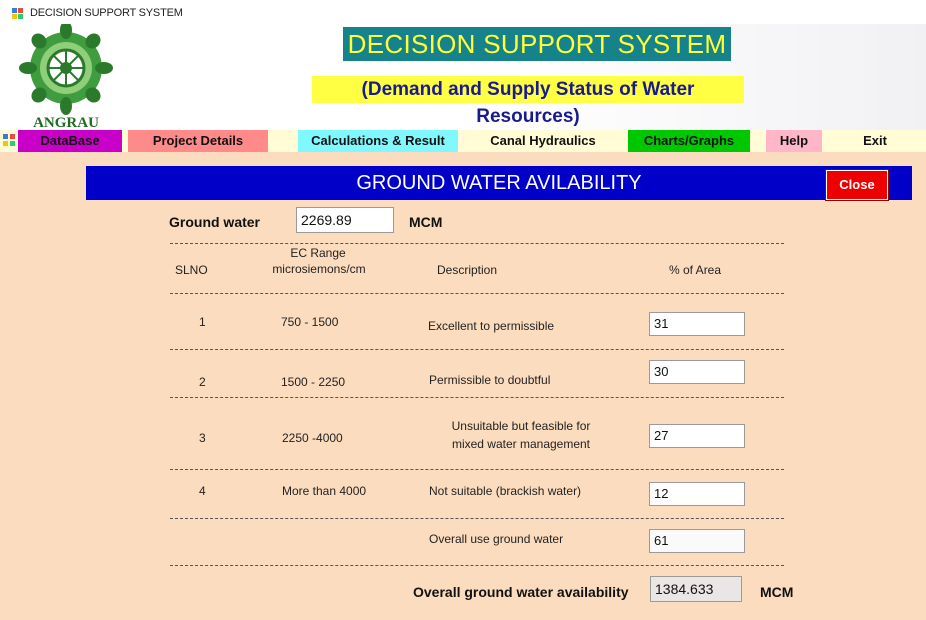 The height and width of the screenshot is (620, 926). Describe the element at coordinates (875, 141) in the screenshot. I see `menu-exit: Exit` at that location.